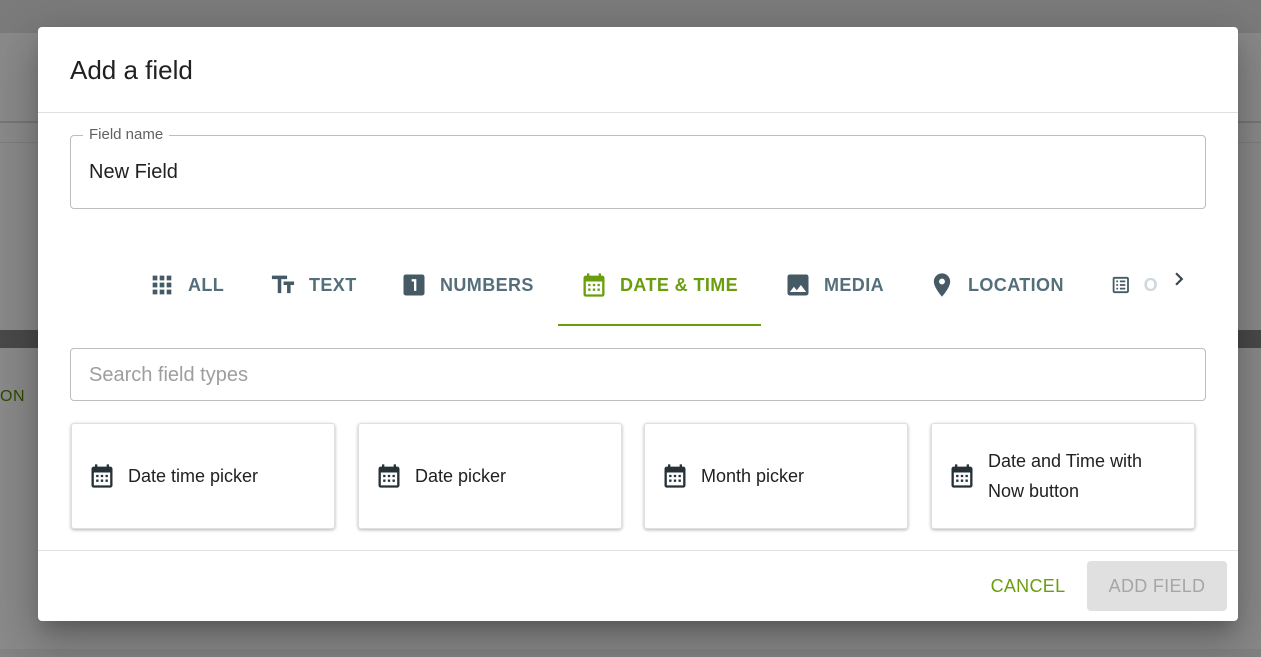 The width and height of the screenshot is (1261, 657). I want to click on tab-location: LOCATION, so click(996, 285).